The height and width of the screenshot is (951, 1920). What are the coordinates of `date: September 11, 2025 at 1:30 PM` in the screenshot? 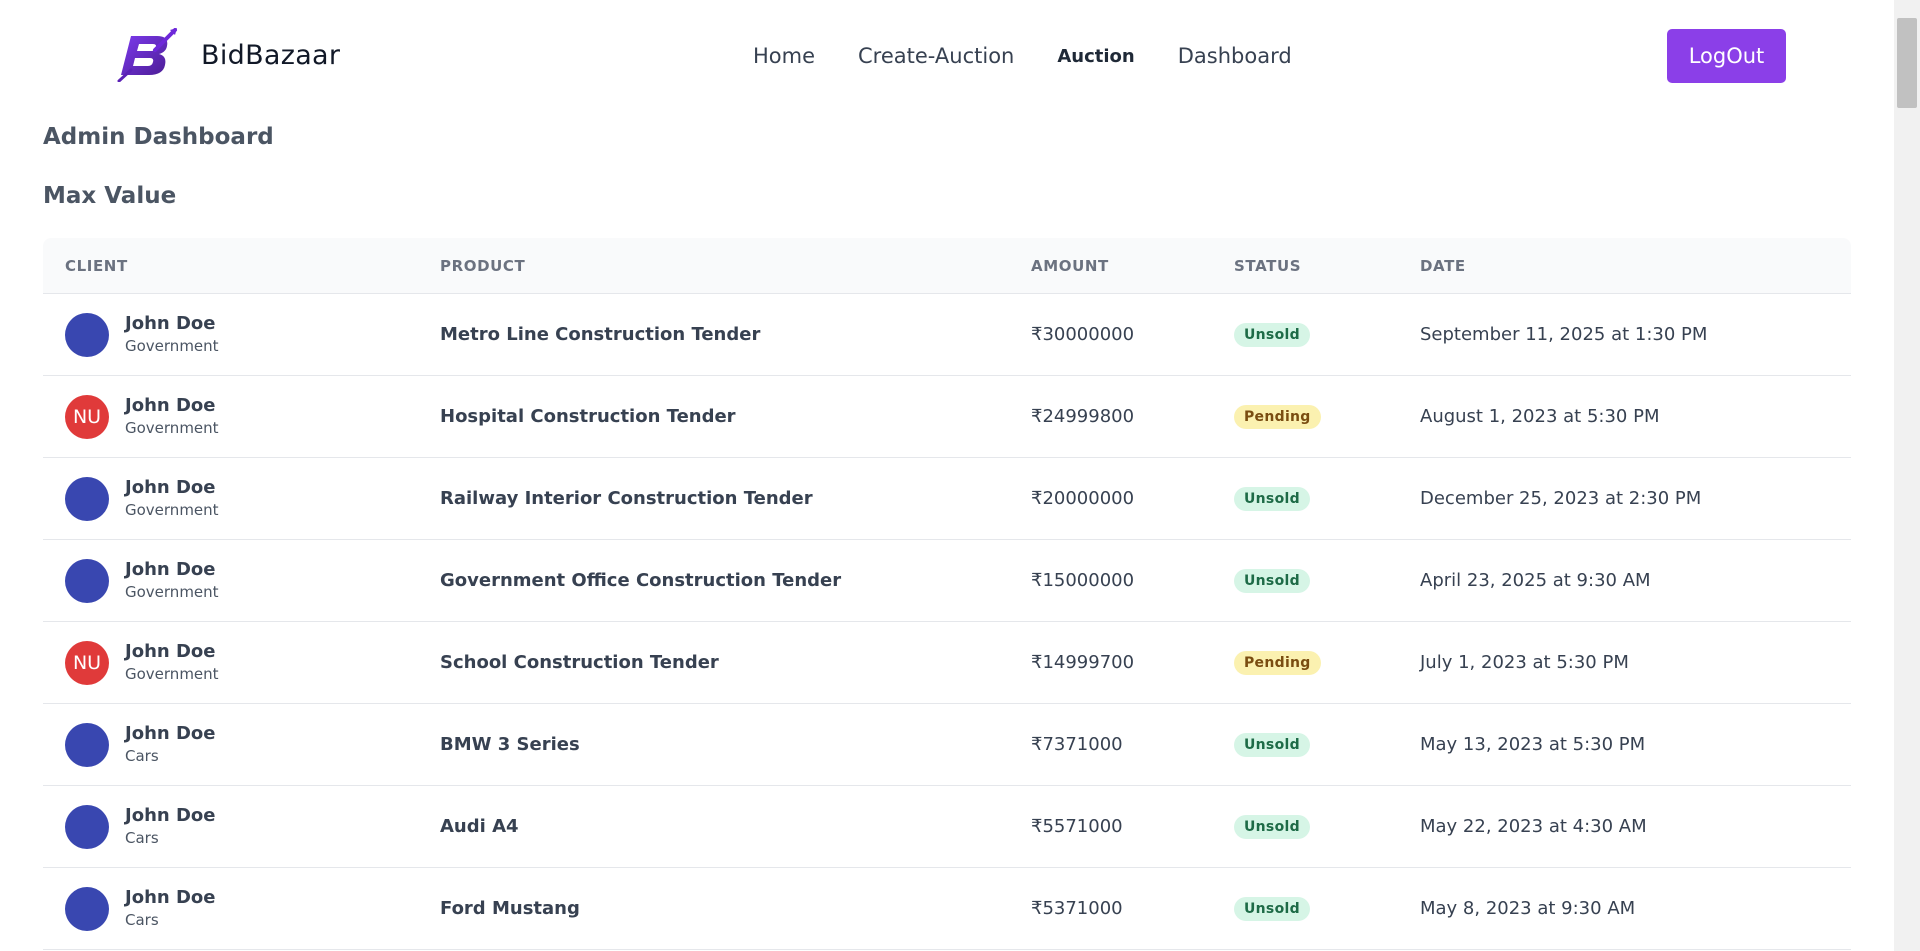 It's located at (1635, 334).